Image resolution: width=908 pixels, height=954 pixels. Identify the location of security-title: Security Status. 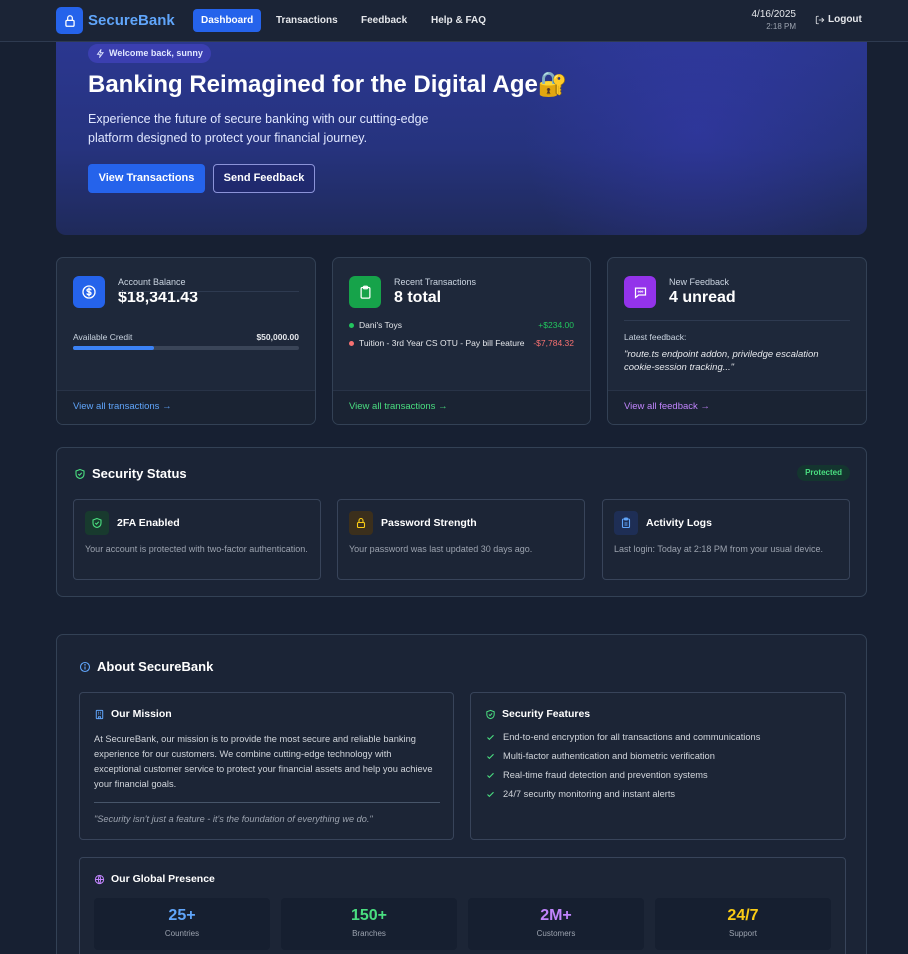
(130, 473).